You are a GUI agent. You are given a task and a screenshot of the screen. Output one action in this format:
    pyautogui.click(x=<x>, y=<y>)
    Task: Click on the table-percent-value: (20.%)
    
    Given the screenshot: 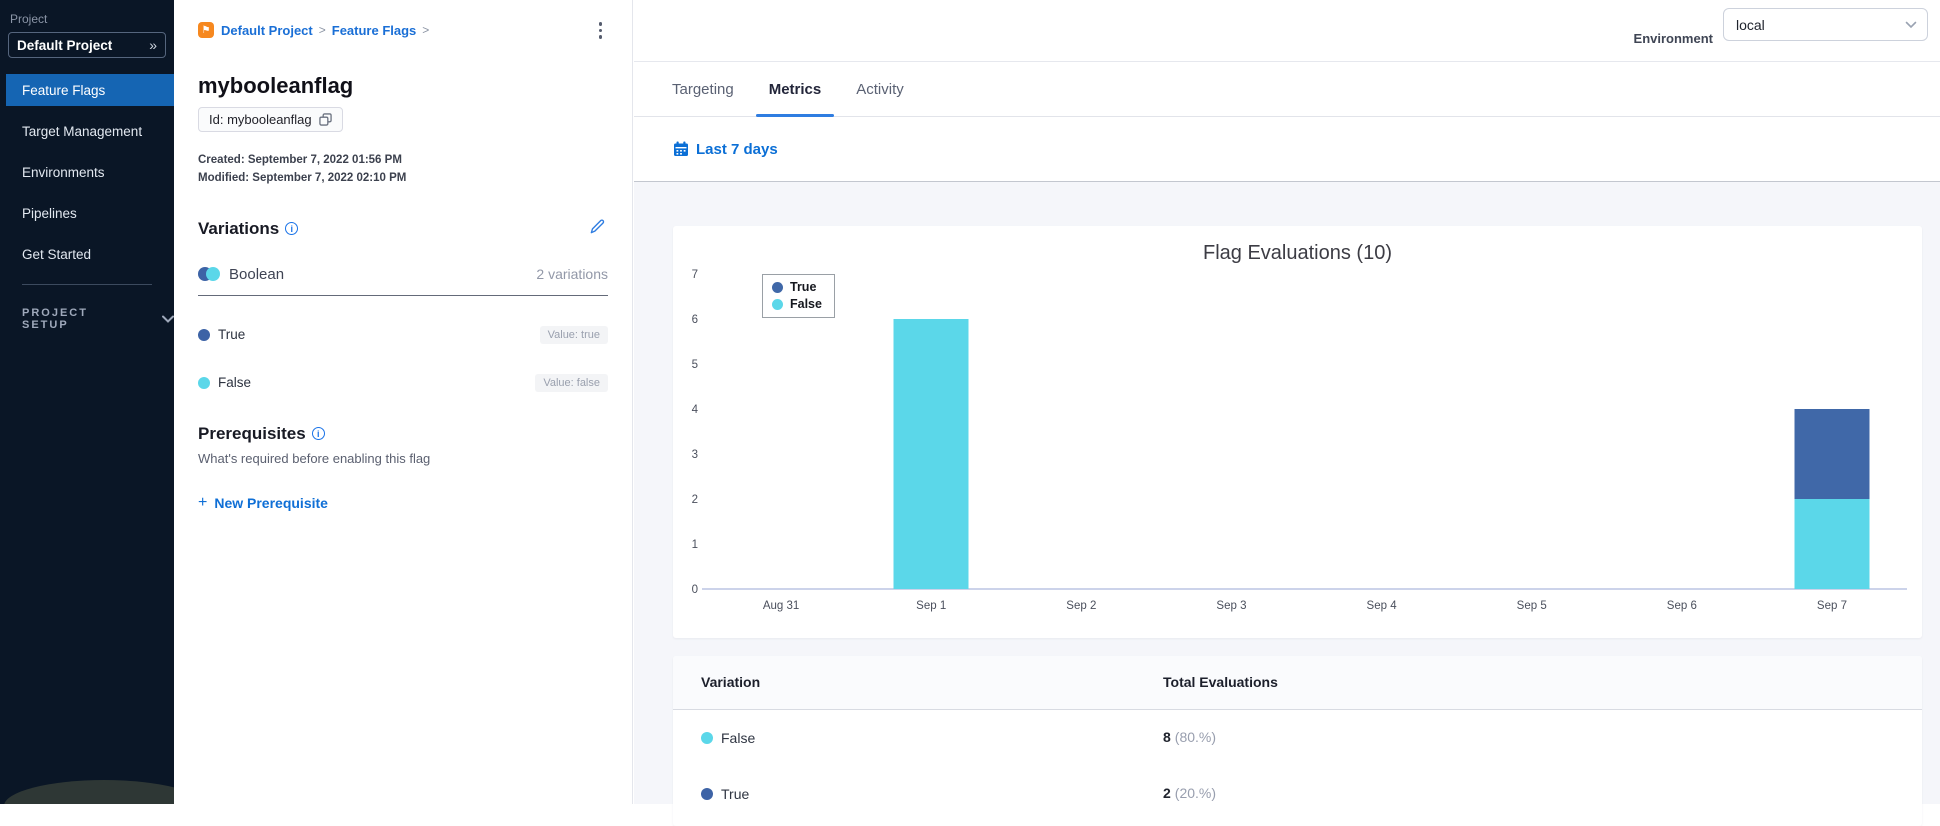 What is the action you would take?
    pyautogui.click(x=1195, y=793)
    